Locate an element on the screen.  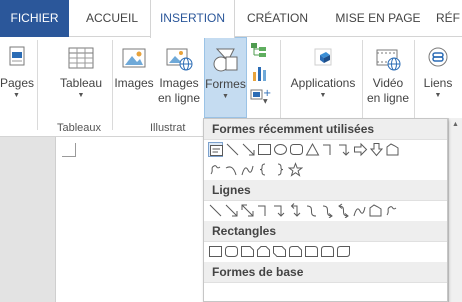
rectangles-row is located at coordinates (325, 252).